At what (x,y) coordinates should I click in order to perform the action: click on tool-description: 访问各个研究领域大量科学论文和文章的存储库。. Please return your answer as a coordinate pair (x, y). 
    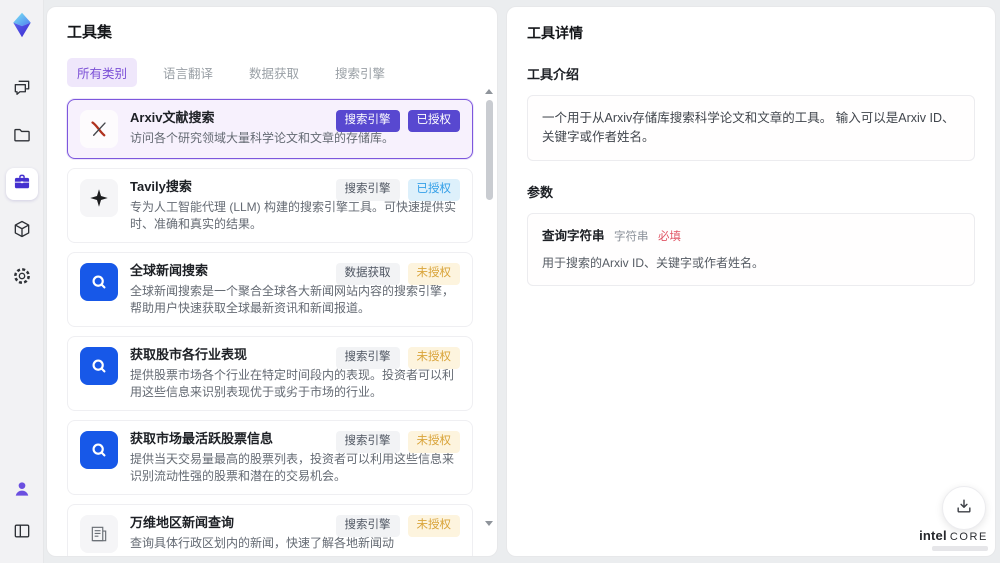
    Looking at the image, I should click on (262, 138).